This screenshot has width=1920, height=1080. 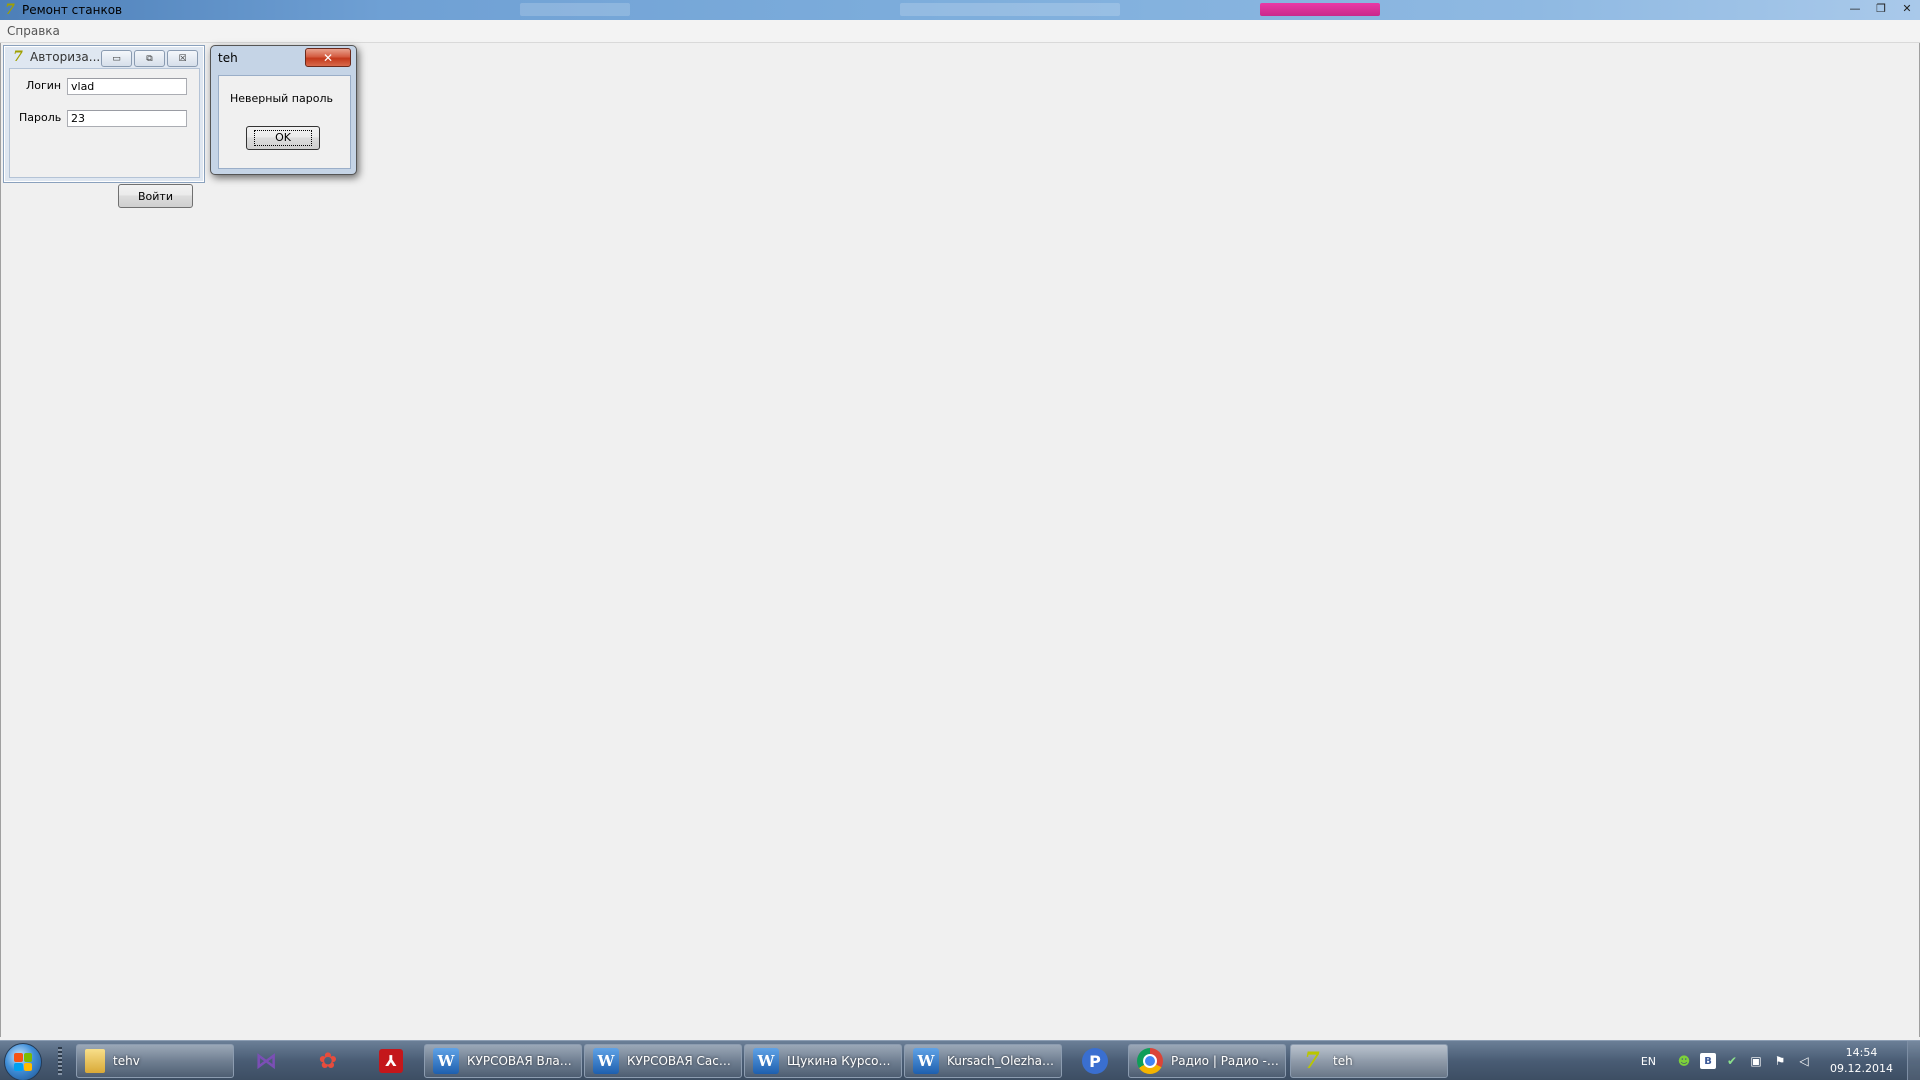 What do you see at coordinates (40, 117) in the screenshot?
I see `password-label: Пароль` at bounding box center [40, 117].